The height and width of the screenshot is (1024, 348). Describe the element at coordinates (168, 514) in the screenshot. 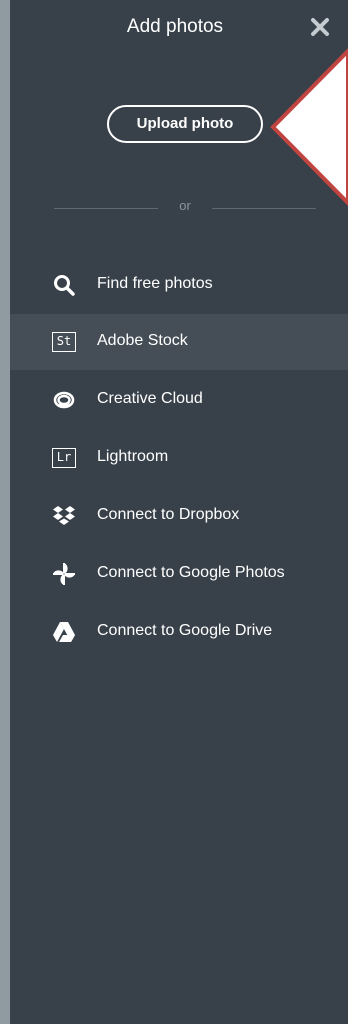

I see `menu-item-label: Connect to Dropbox` at that location.